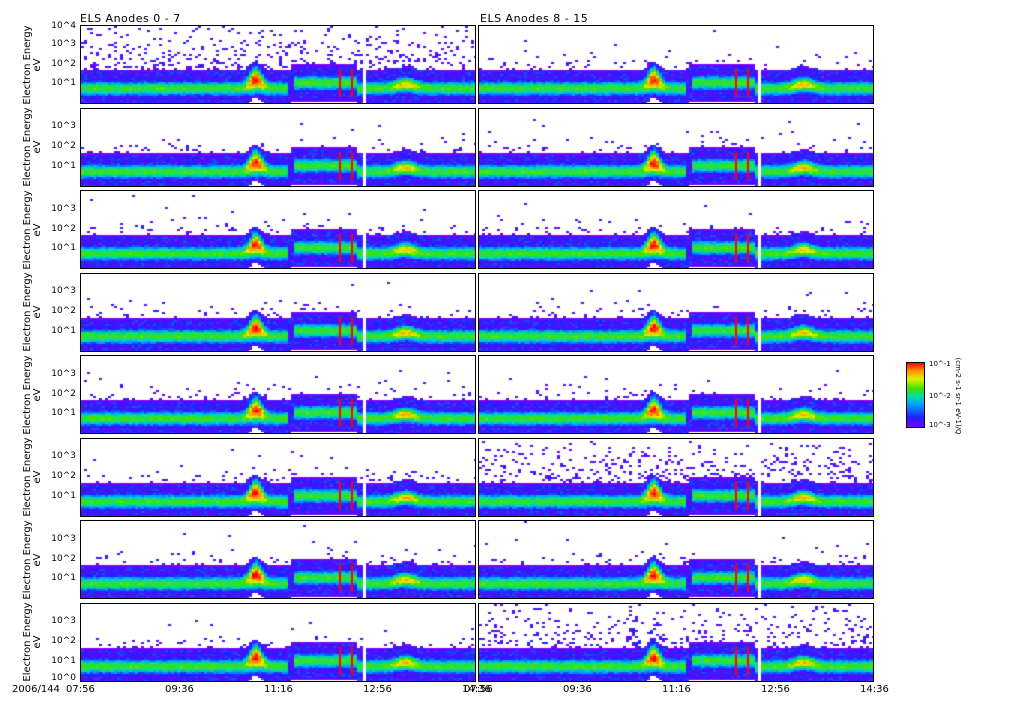 The width and height of the screenshot is (1024, 708). I want to click on colorbar-label: (cm-2 s-1 sr-1 eV-1)/Q, so click(958, 396).